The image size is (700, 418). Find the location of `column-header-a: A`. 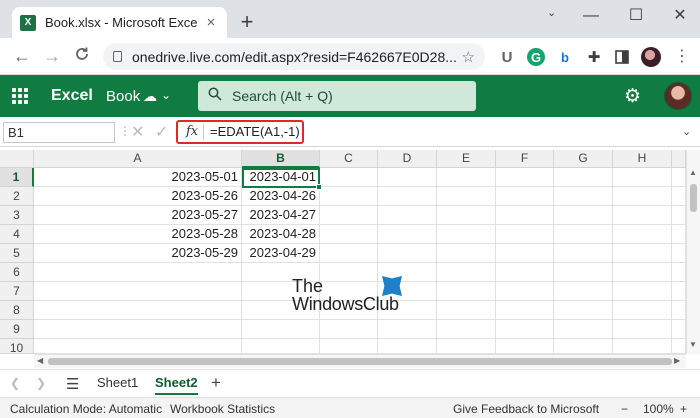

column-header-a: A is located at coordinates (138, 159).